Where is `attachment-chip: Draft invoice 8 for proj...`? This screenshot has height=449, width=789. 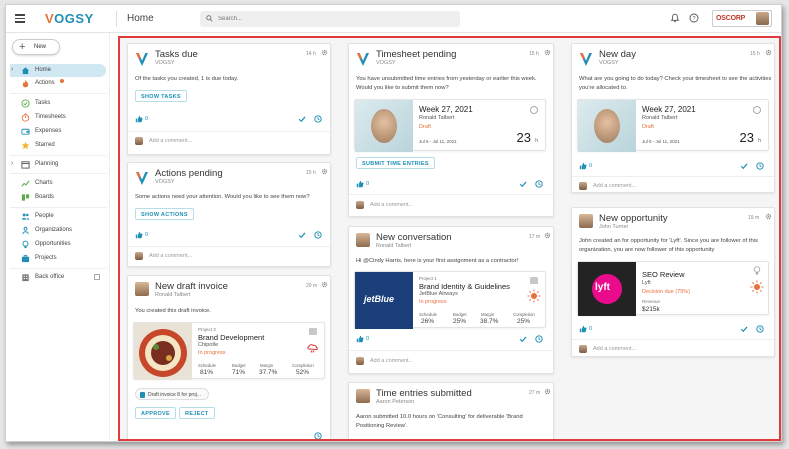
attachment-chip: Draft invoice 8 for proj... is located at coordinates (172, 394).